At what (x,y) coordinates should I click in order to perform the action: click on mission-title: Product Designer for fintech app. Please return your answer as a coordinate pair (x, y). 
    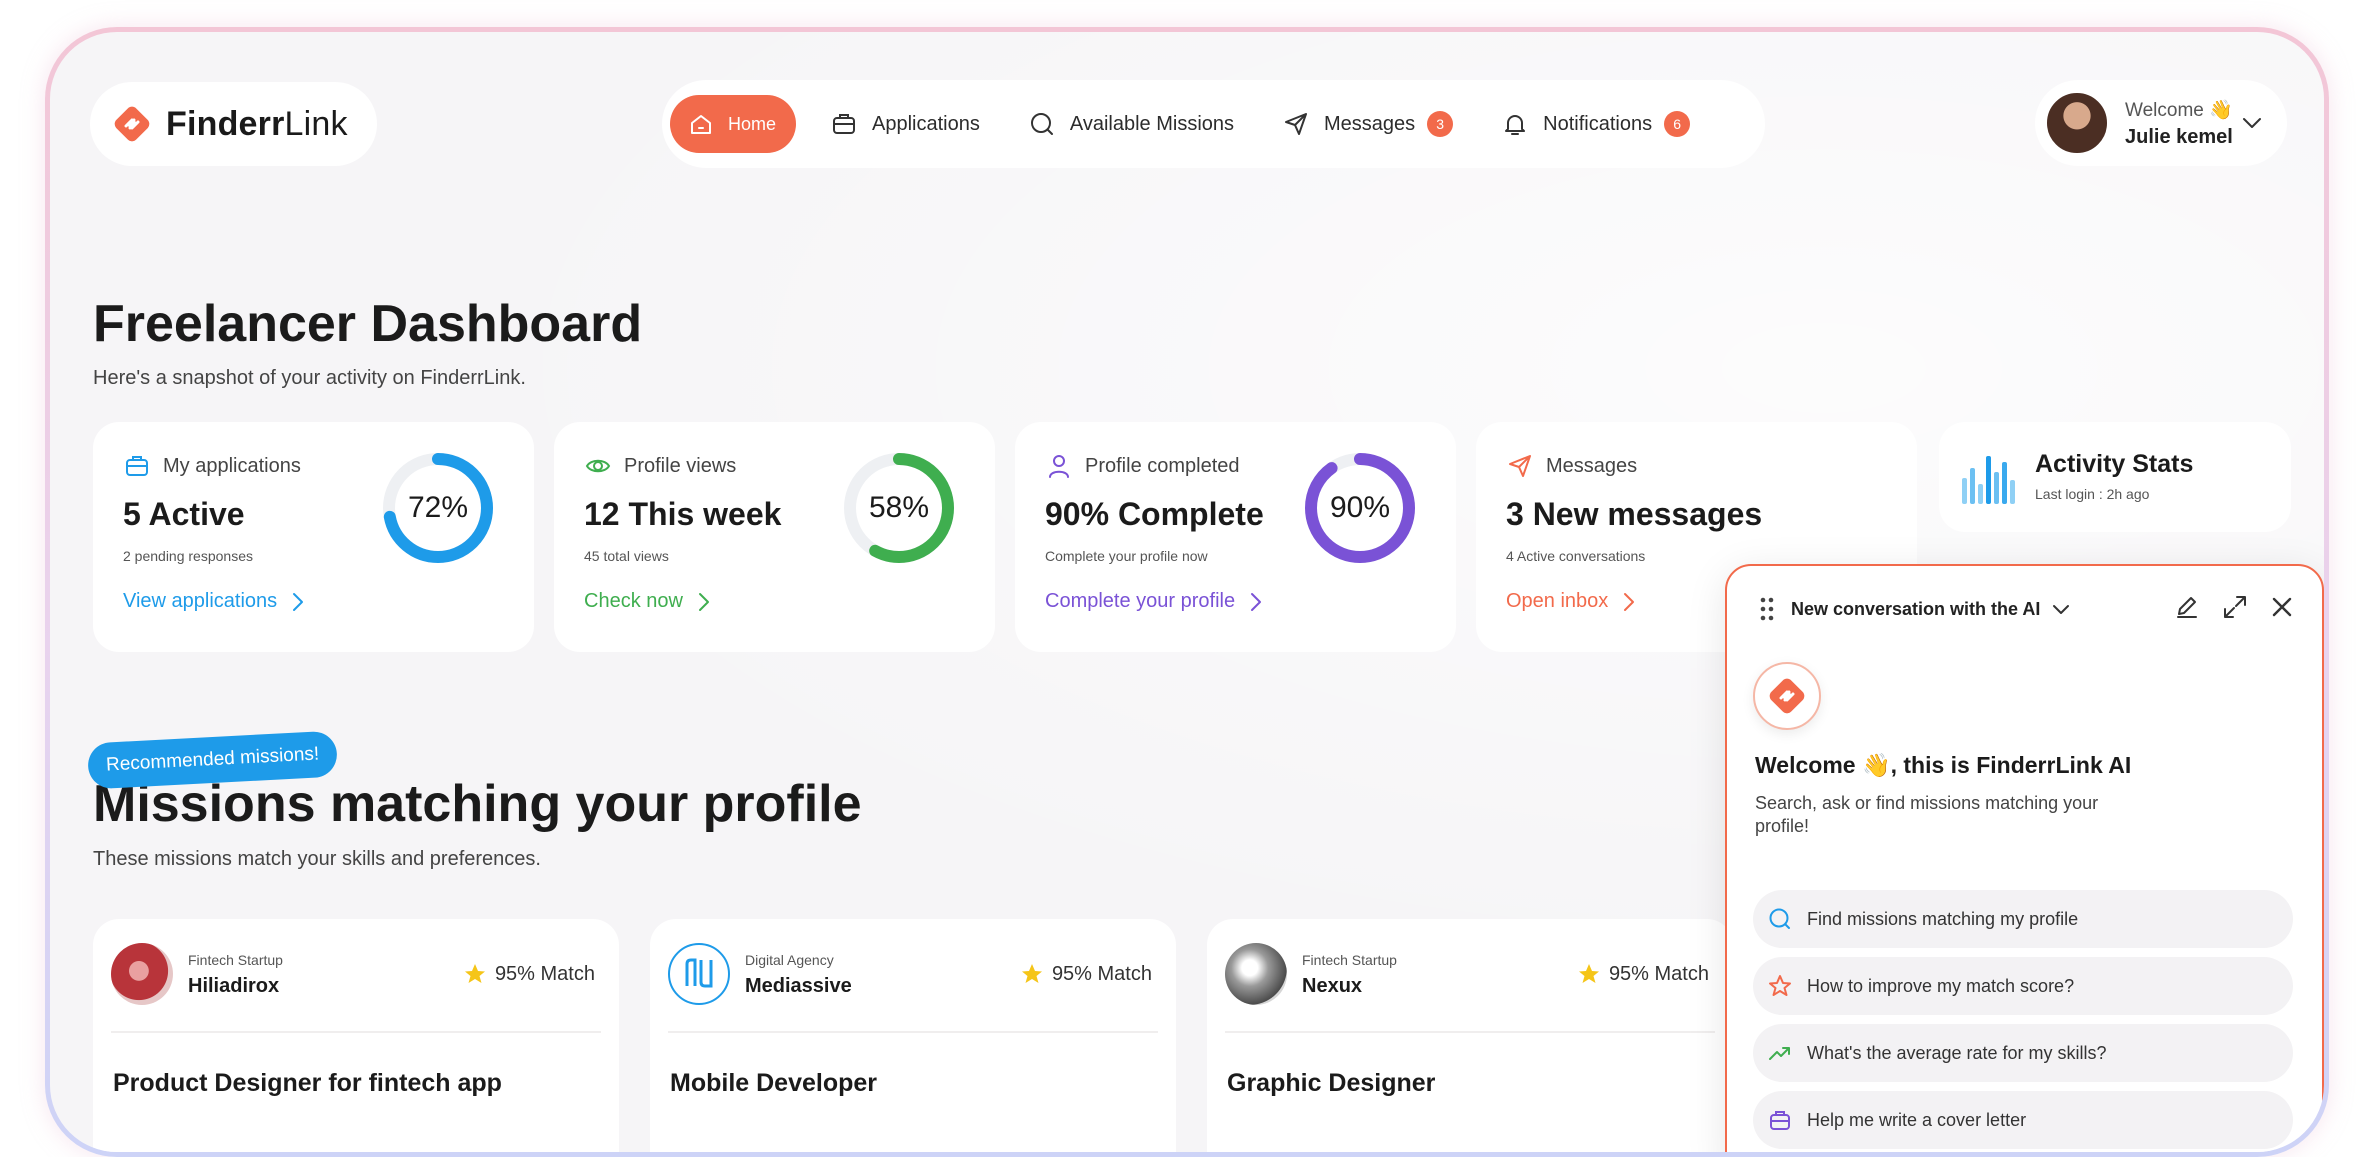
    Looking at the image, I should click on (307, 1083).